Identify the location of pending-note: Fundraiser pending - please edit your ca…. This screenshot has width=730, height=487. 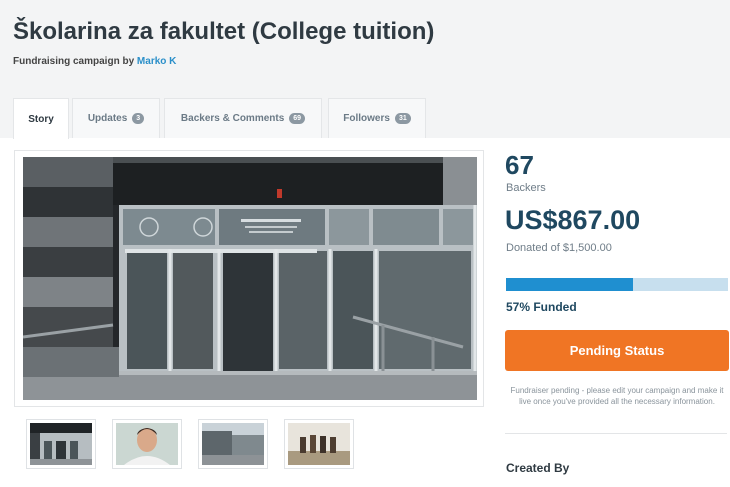
(617, 396).